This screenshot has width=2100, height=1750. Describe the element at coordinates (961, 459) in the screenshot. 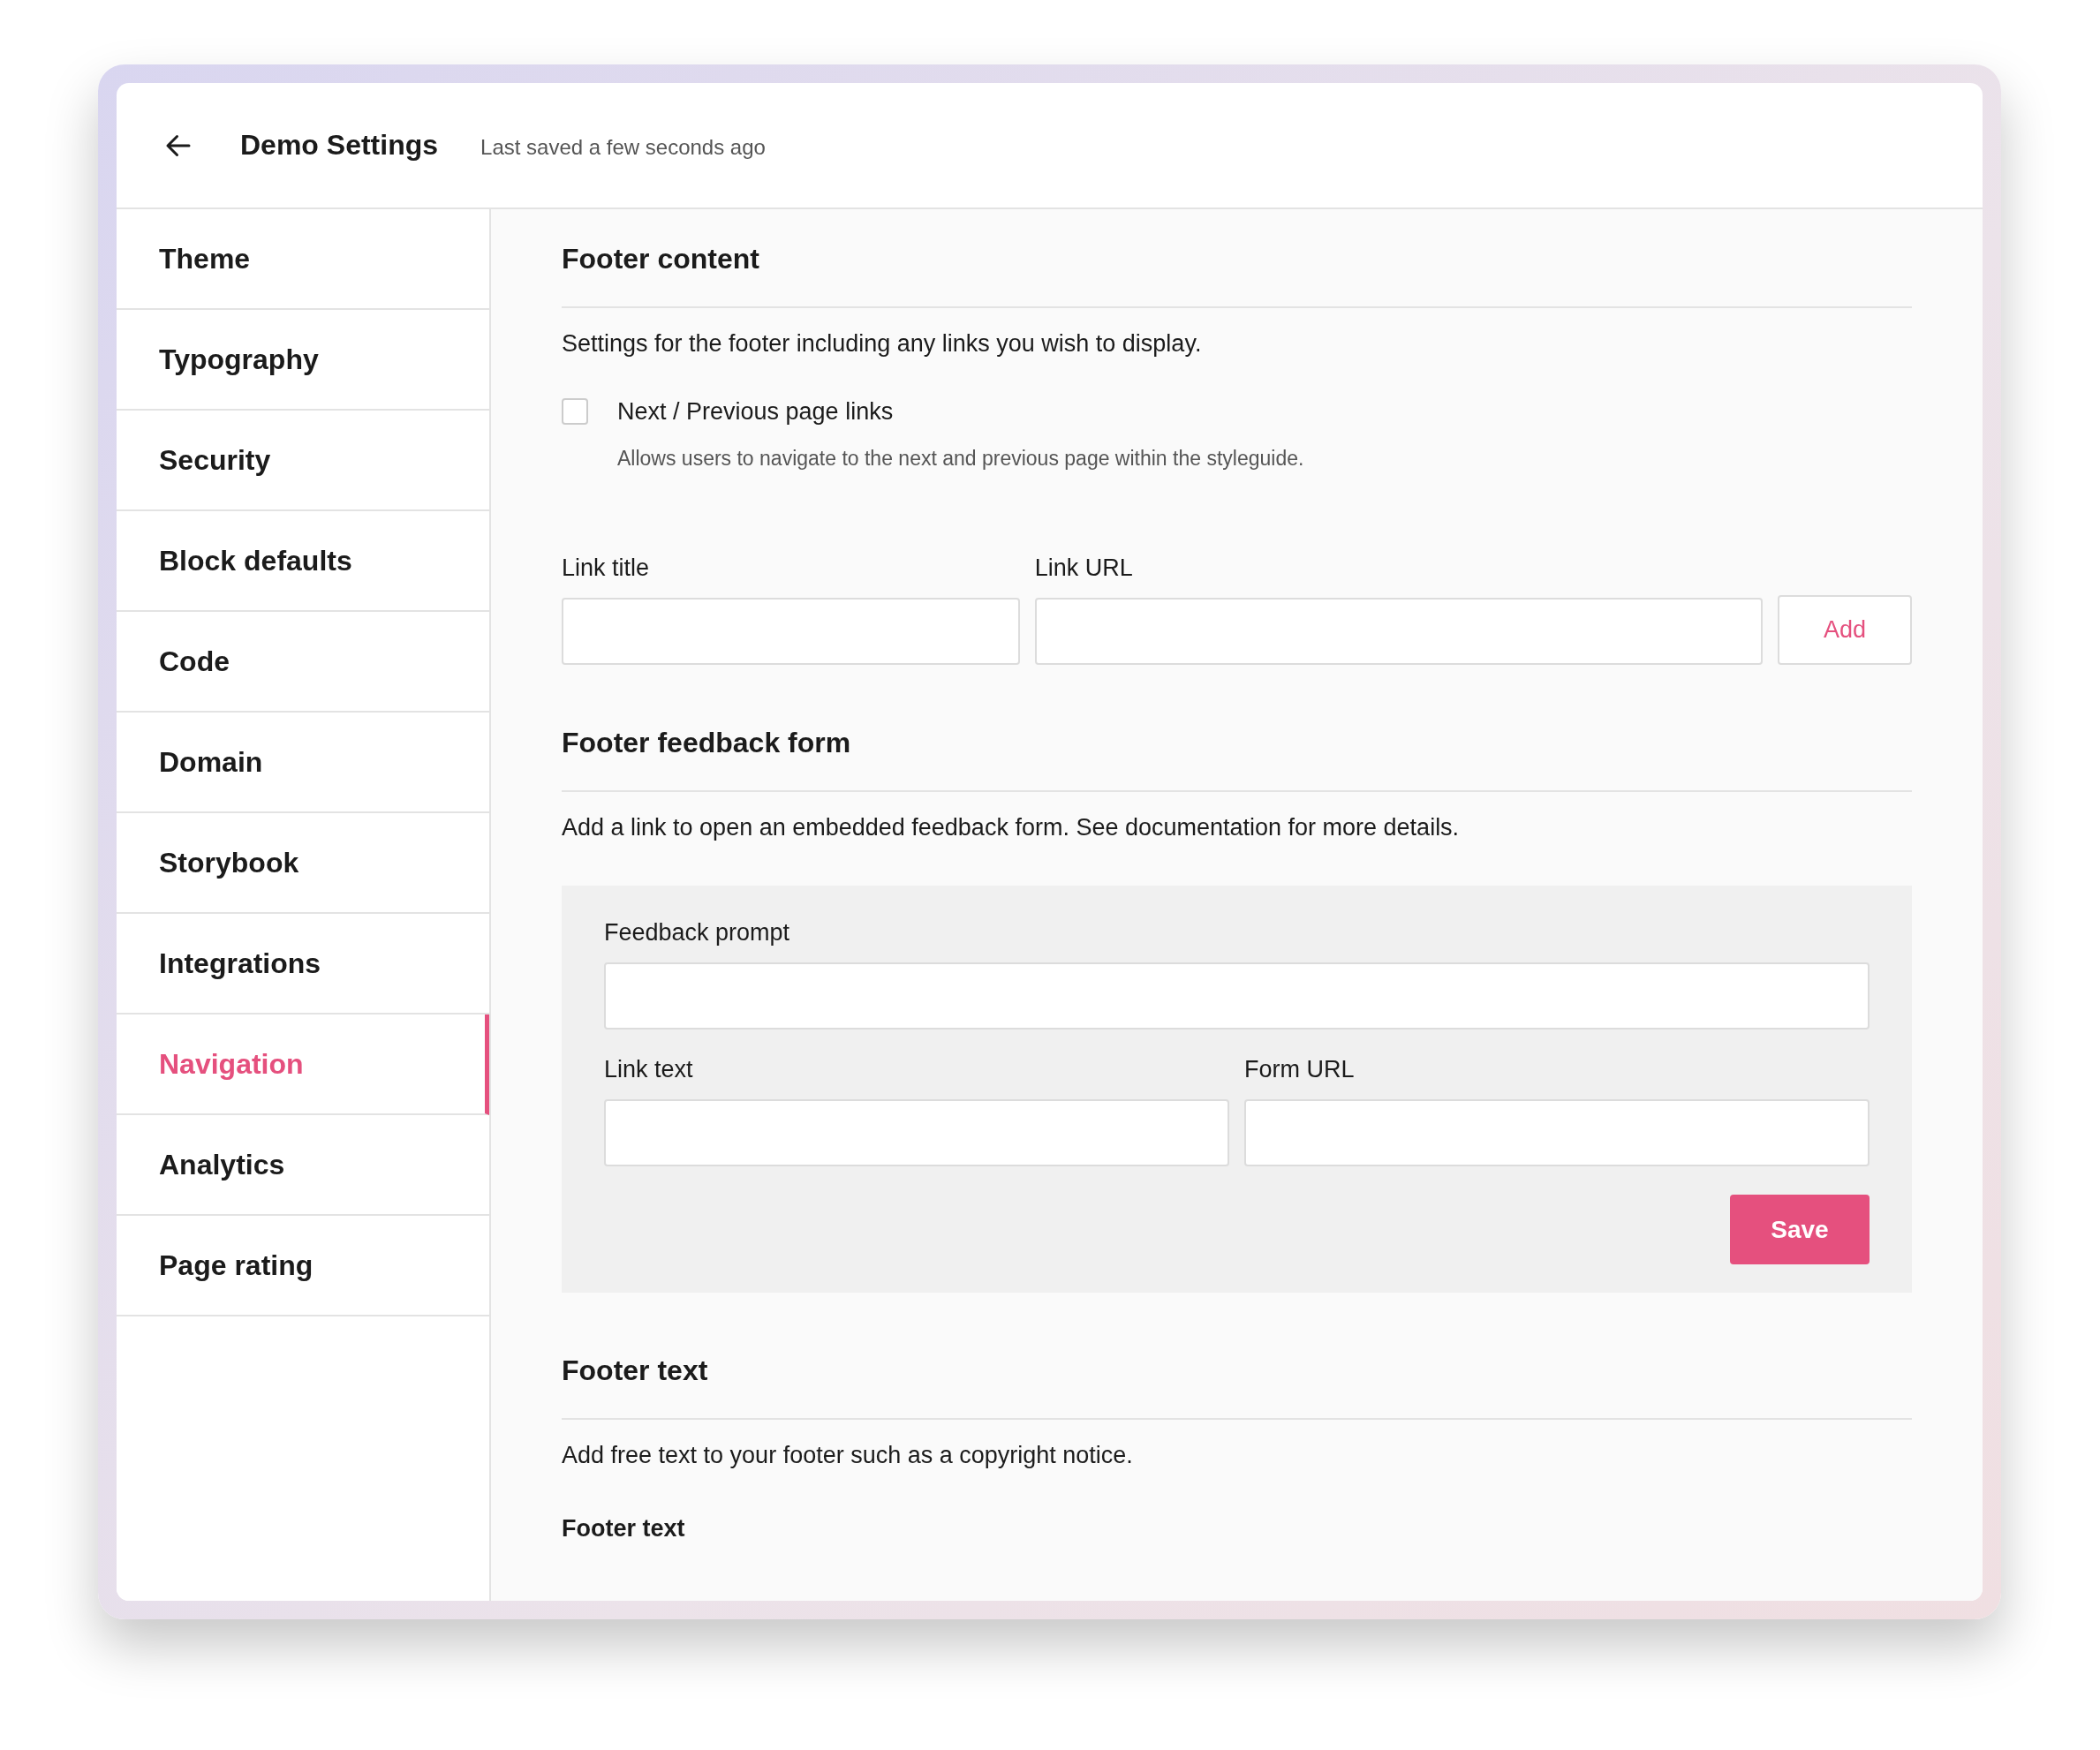

I see `help-text: Allows users to navigate to the next and previous page within the styleguide.` at that location.